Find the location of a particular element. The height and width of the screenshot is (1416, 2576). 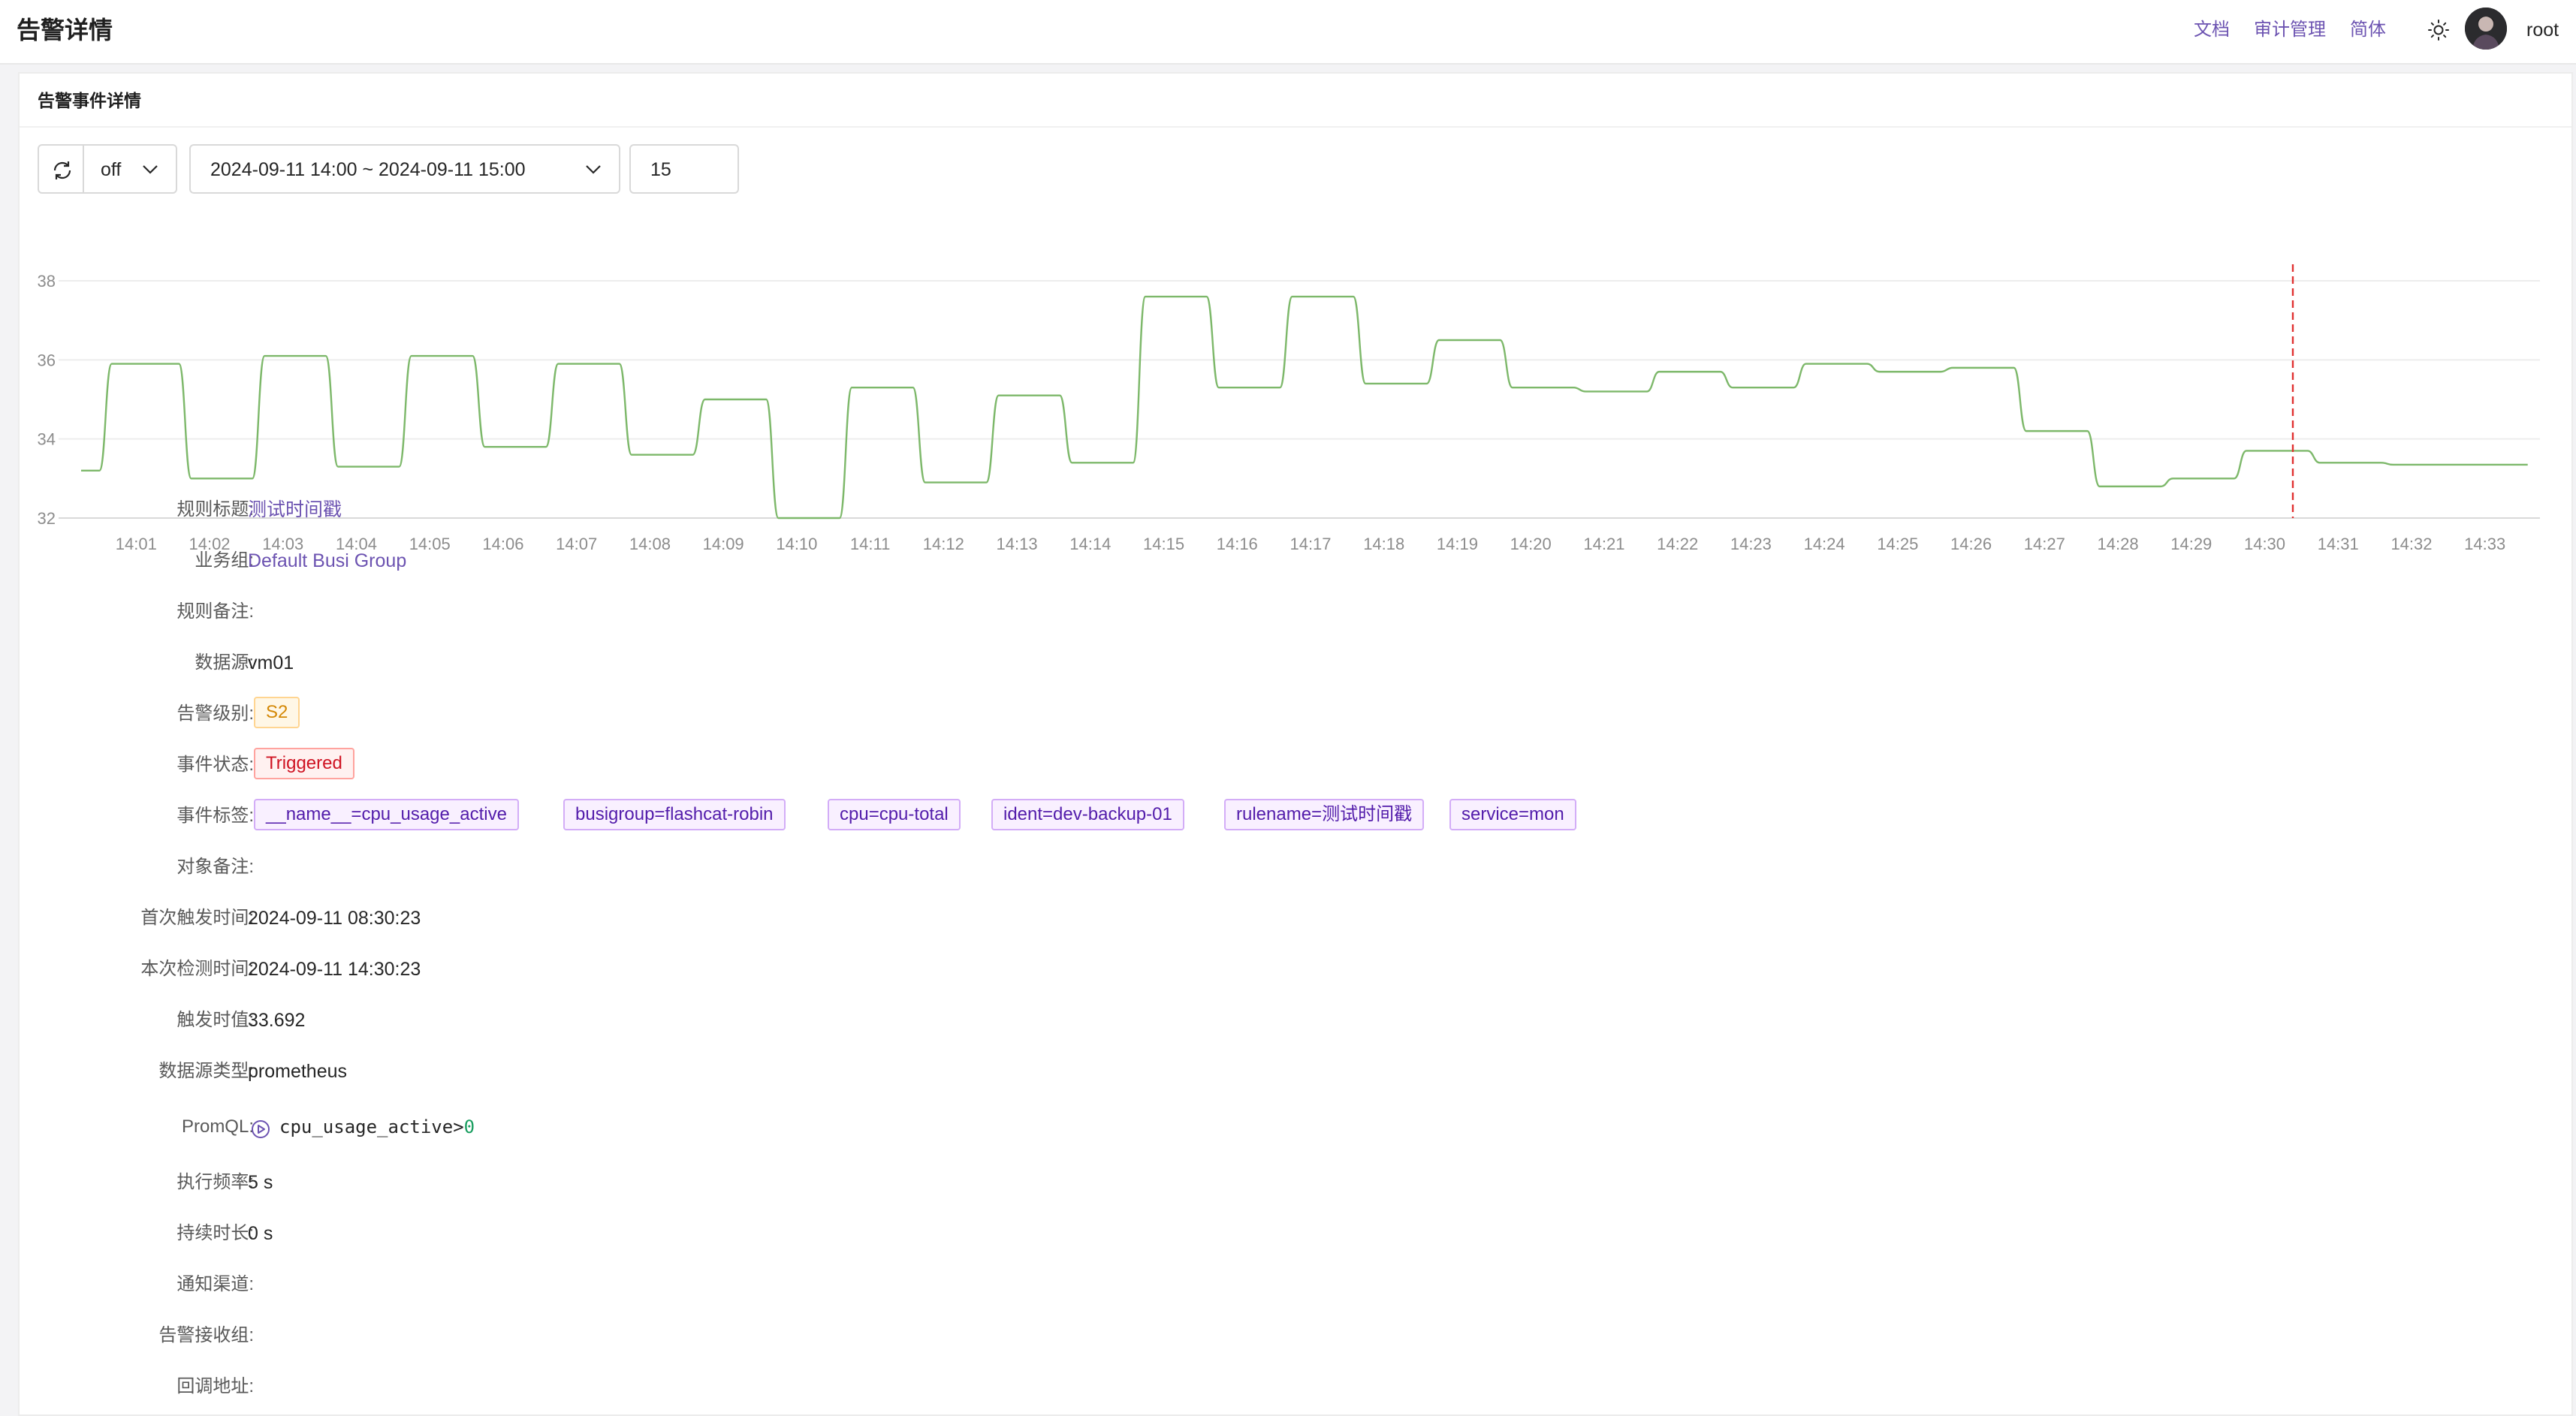

rule-title-link: 测试时间戳 is located at coordinates (295, 510).